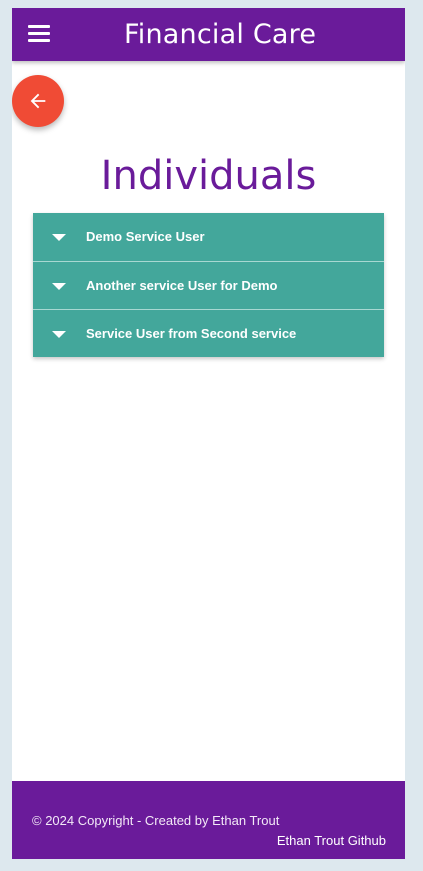 This screenshot has height=871, width=423. I want to click on navbar: Financial Care, so click(208, 34).